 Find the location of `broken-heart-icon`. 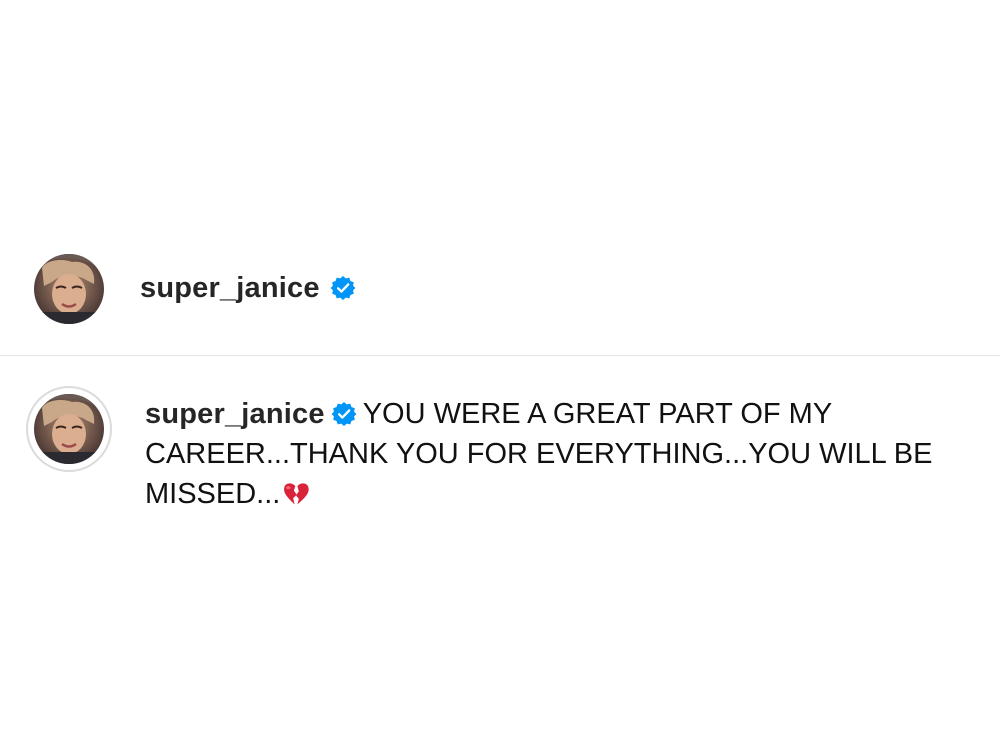

broken-heart-icon is located at coordinates (296, 494).